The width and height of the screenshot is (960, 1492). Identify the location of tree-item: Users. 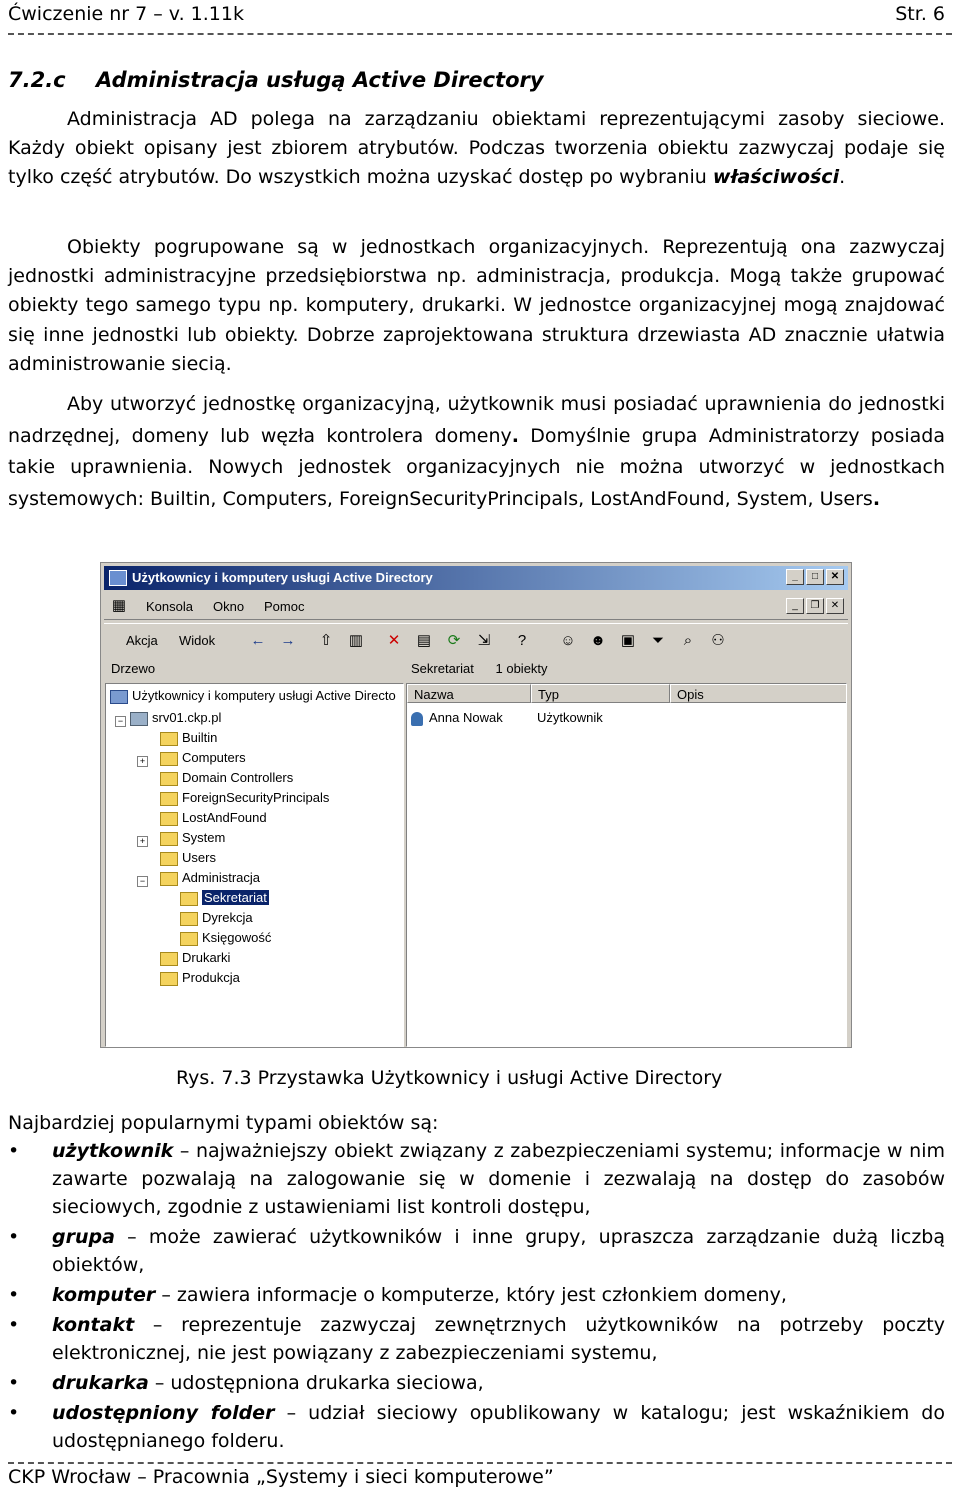
(188, 859).